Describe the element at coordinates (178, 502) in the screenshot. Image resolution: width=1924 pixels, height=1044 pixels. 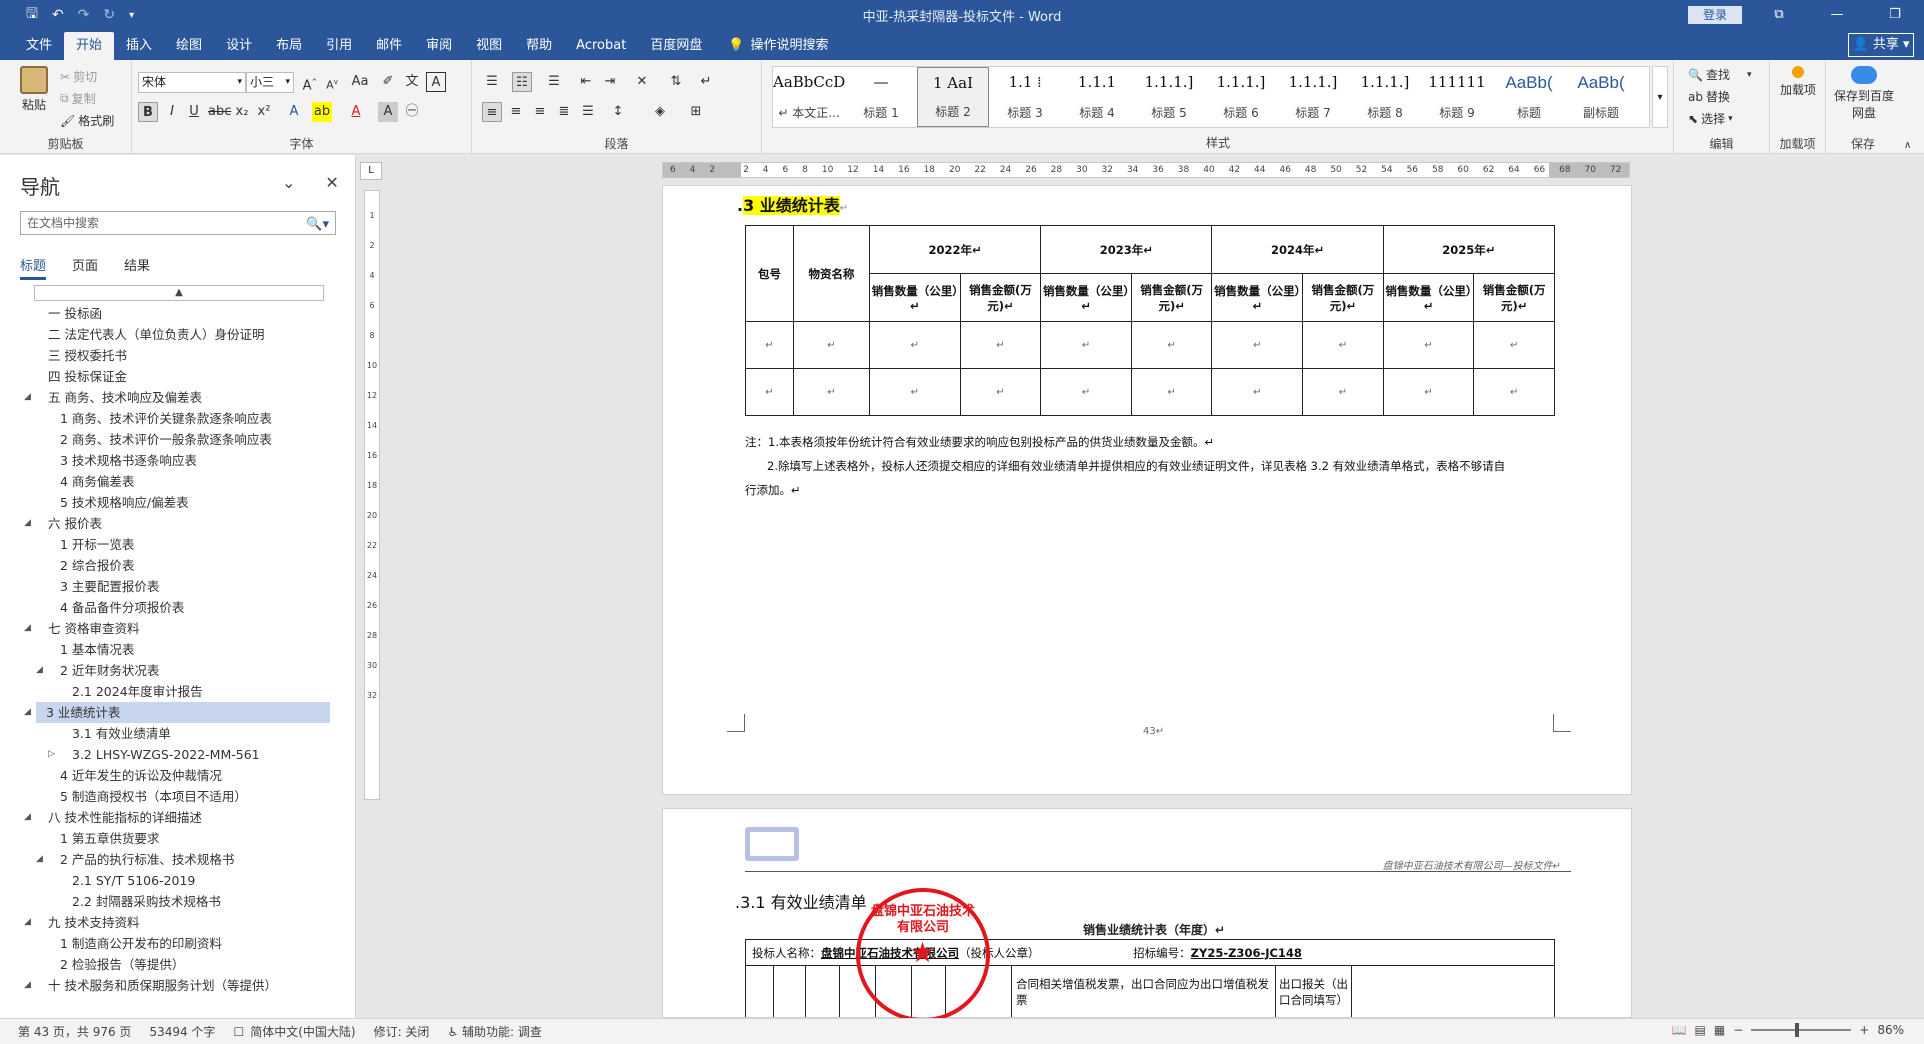
I see `nav-heading-item: 5 技术规格响应/偏差表` at that location.